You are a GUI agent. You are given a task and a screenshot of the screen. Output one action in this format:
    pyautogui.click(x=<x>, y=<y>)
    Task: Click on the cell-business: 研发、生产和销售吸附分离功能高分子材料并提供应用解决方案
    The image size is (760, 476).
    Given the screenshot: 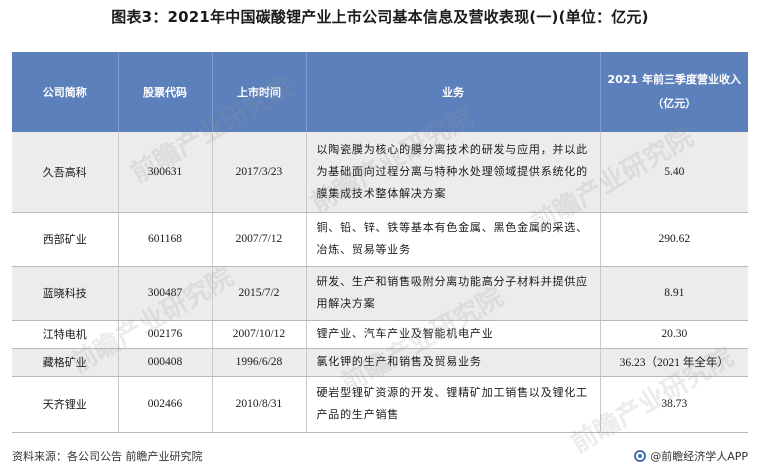 What is the action you would take?
    pyautogui.click(x=453, y=293)
    